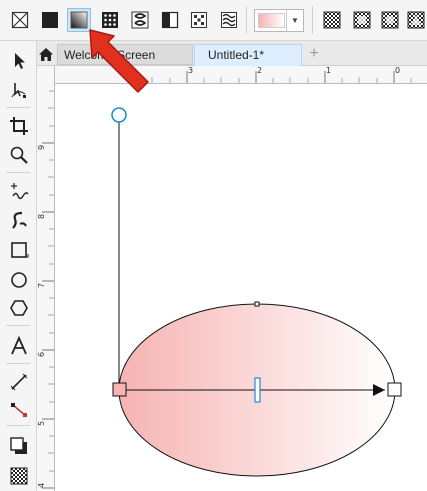 This screenshot has height=491, width=427. Describe the element at coordinates (42, 423) in the screenshot. I see `ruler-label: 5` at that location.